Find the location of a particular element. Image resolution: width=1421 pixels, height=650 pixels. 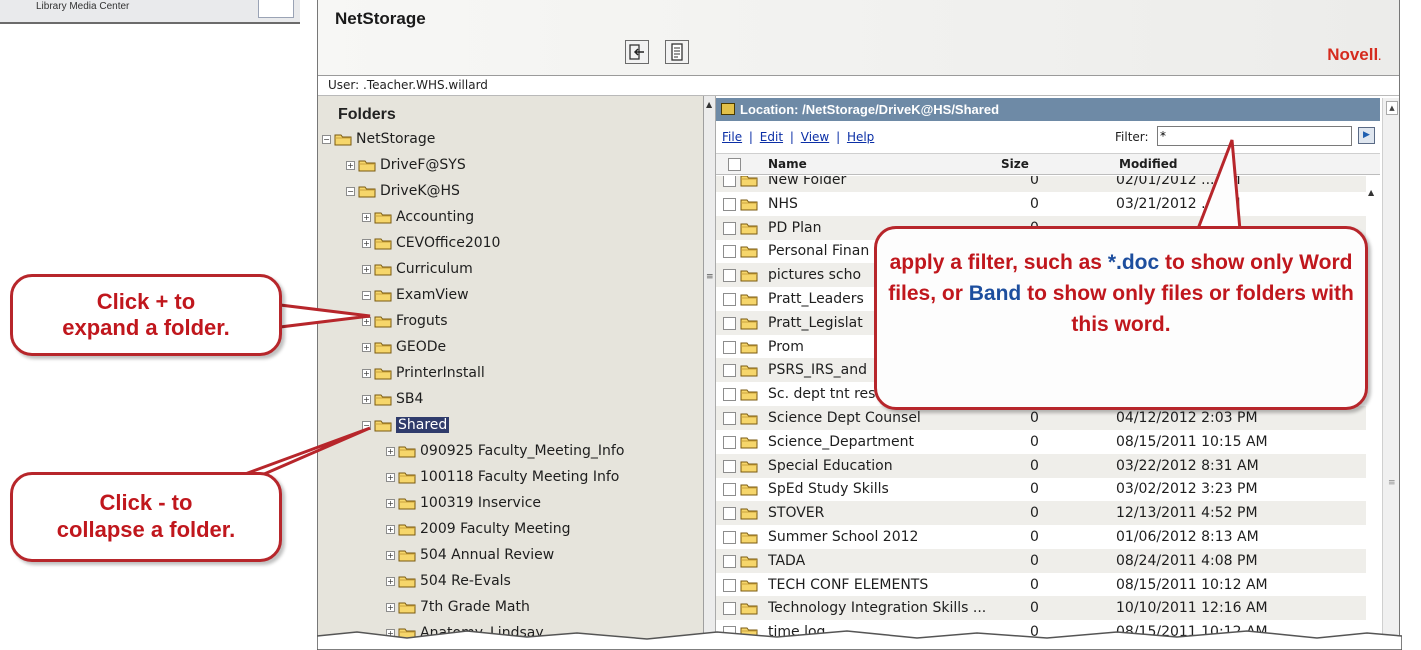

tree-node: +100118 Faculty Meeting Info is located at coordinates (502, 477).